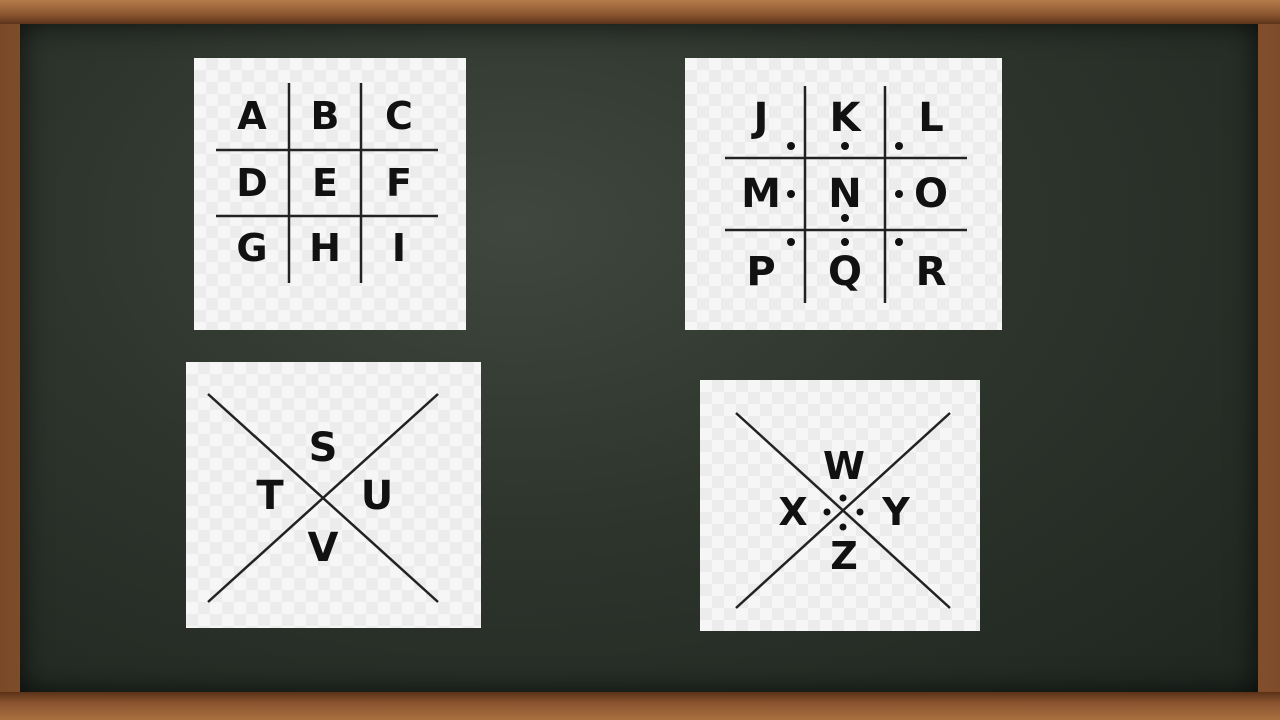 The width and height of the screenshot is (1280, 720). Describe the element at coordinates (846, 118) in the screenshot. I see `letter-k: K` at that location.